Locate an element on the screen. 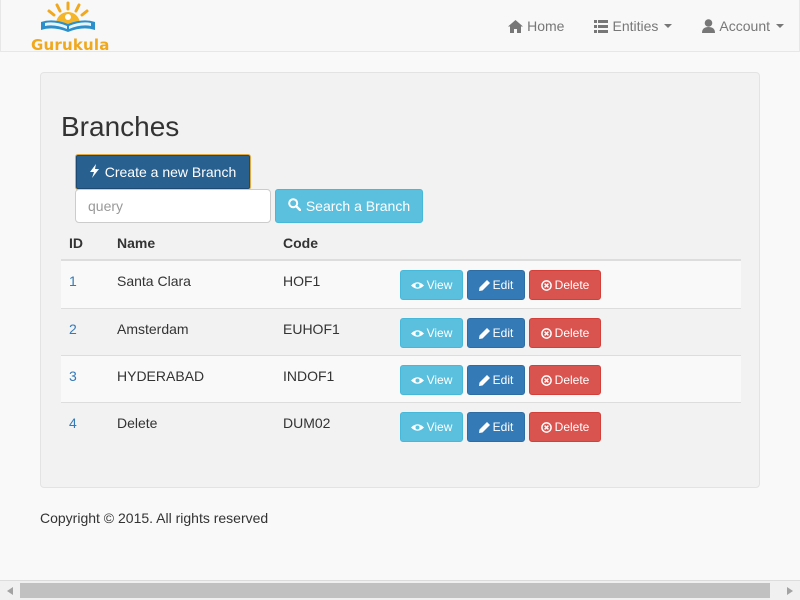 This screenshot has height=600, width=800. create-branch-label: Create a new Branch is located at coordinates (170, 172).